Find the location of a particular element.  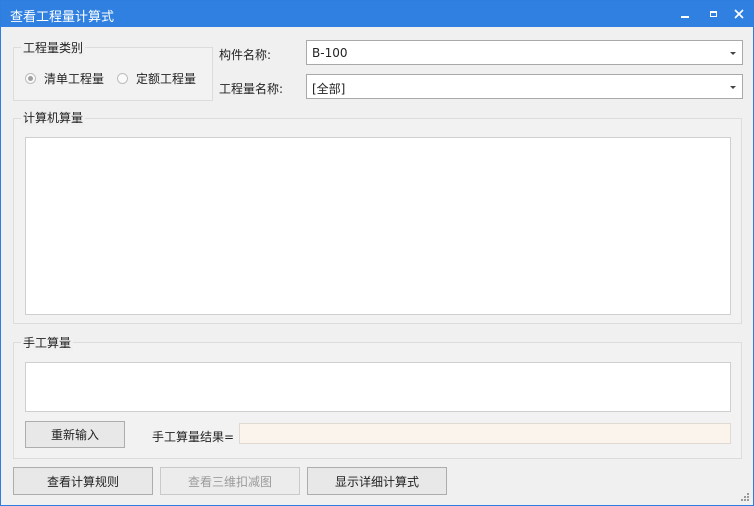

quantity-name-value: [全部] is located at coordinates (329, 89).